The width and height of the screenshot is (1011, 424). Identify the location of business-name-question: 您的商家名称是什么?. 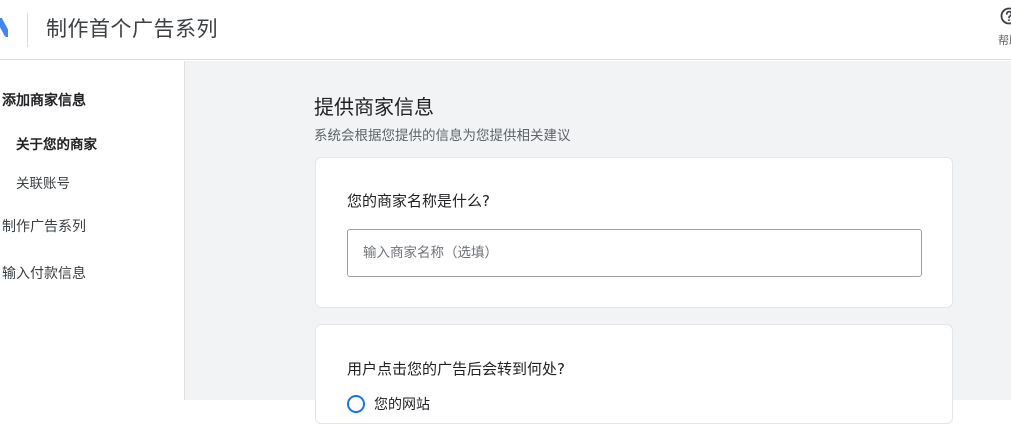
(418, 200).